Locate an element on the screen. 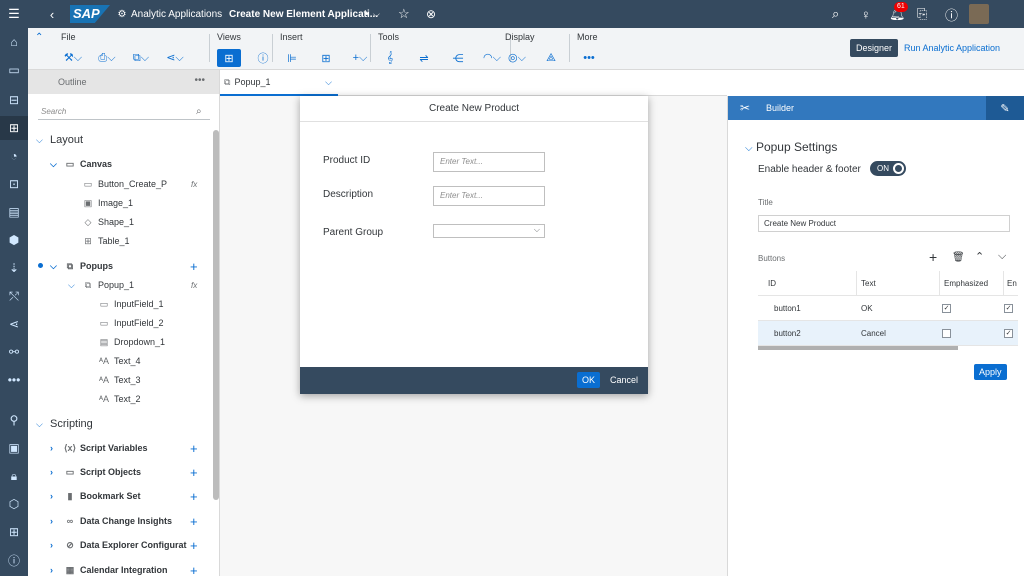 The height and width of the screenshot is (576, 1024). tree-item-shape: ◇ Shape_1 is located at coordinates (108, 222).